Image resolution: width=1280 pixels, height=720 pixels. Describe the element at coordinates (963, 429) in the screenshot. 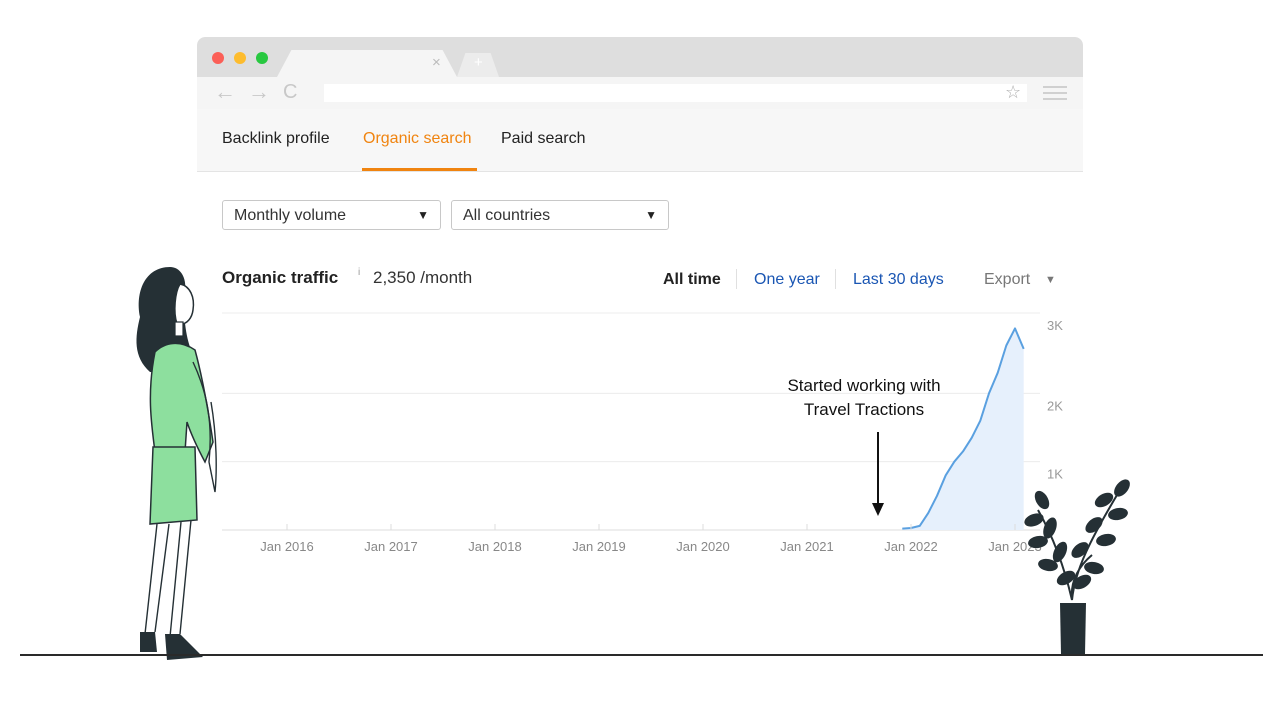

I see `traffic-area` at that location.